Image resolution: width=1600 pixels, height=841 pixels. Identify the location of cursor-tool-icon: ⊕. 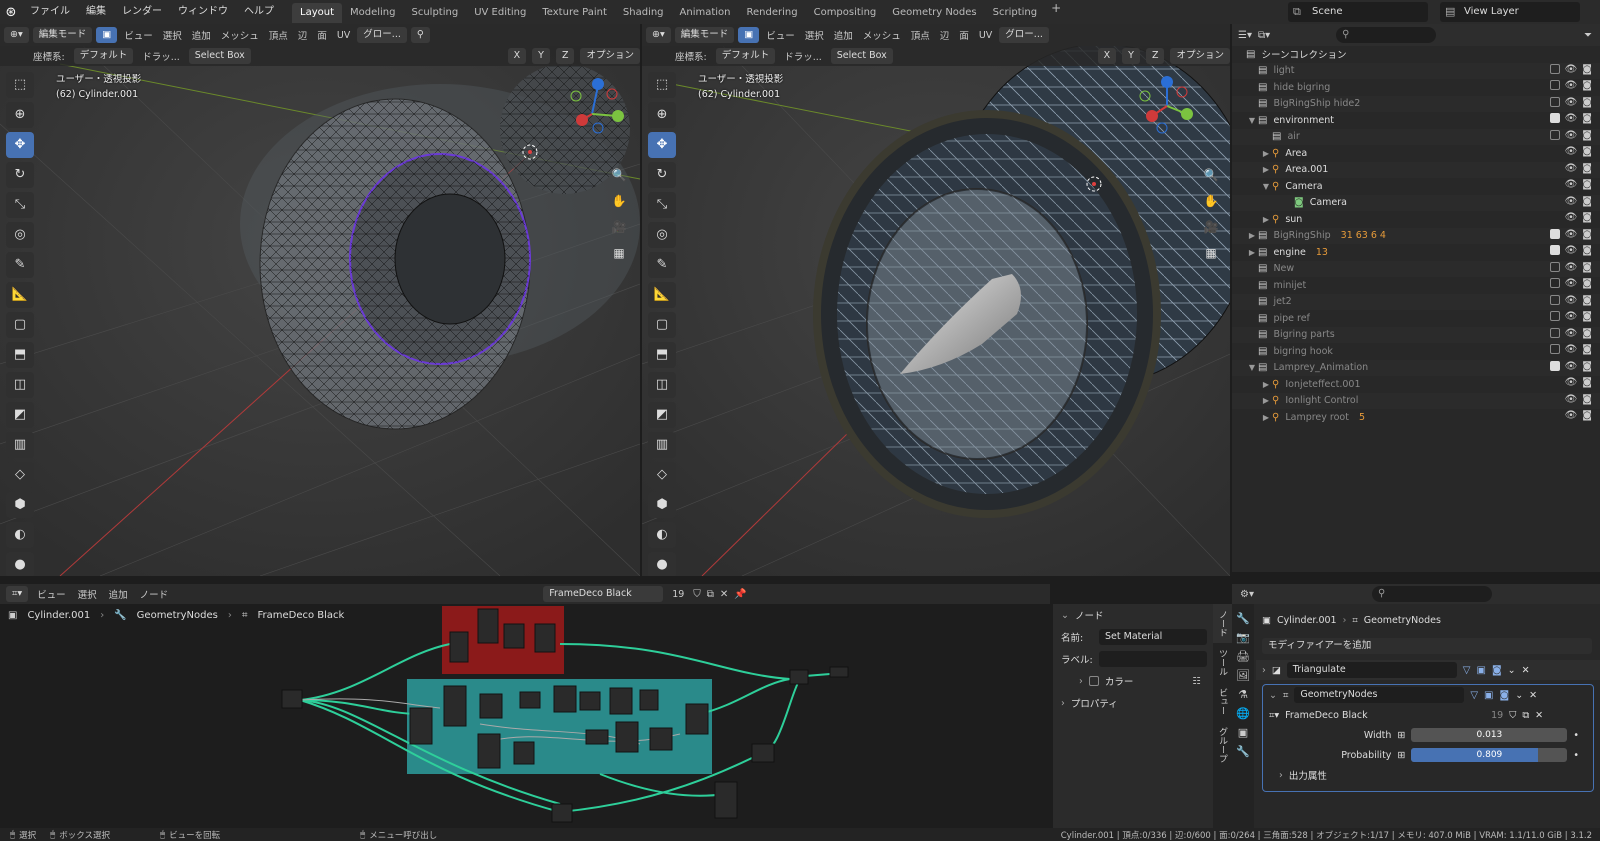
(20, 115).